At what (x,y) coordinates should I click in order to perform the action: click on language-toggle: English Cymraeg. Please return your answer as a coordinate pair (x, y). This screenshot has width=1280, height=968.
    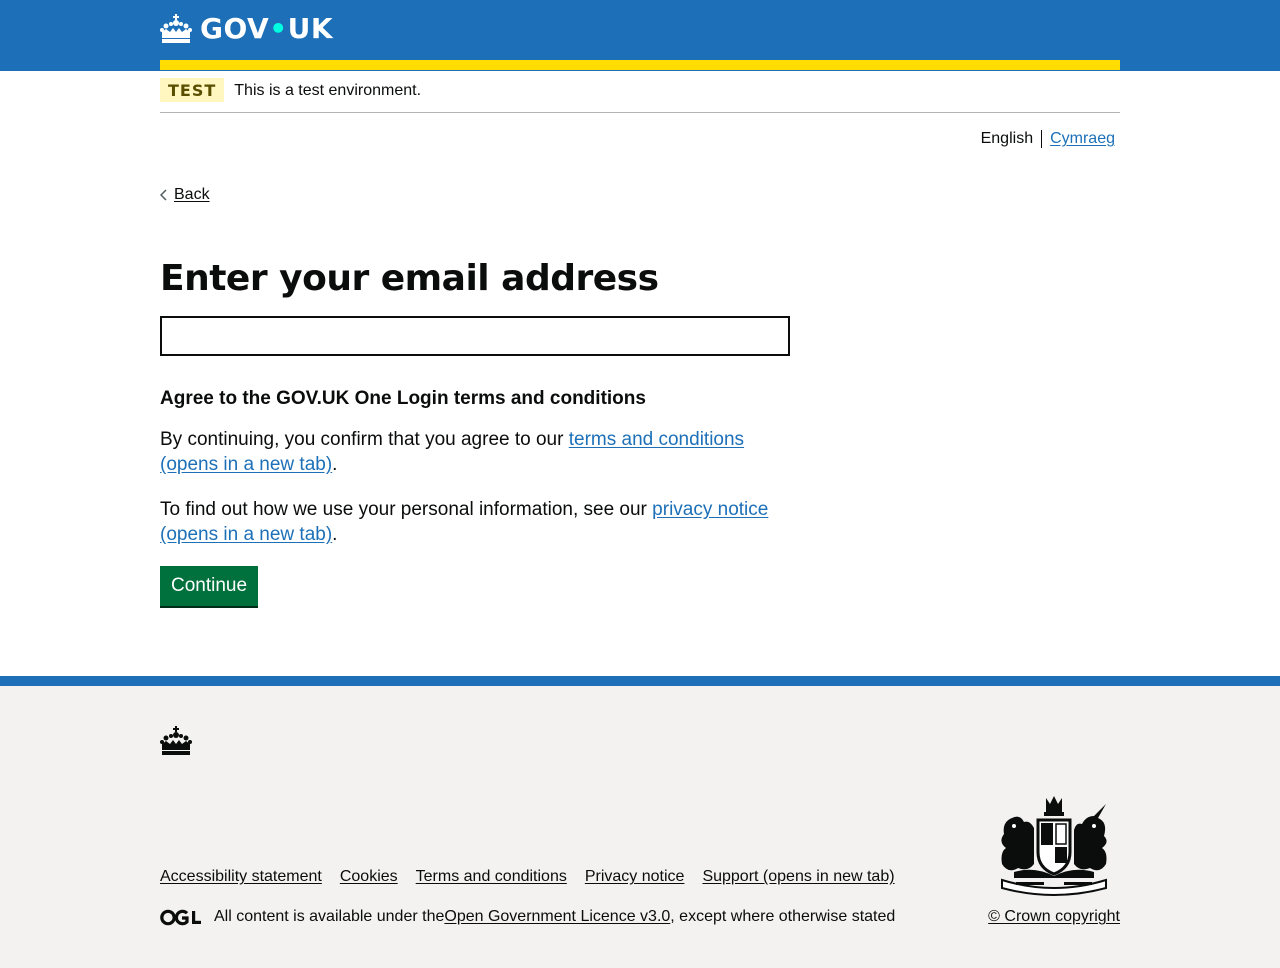
    Looking at the image, I should click on (1048, 139).